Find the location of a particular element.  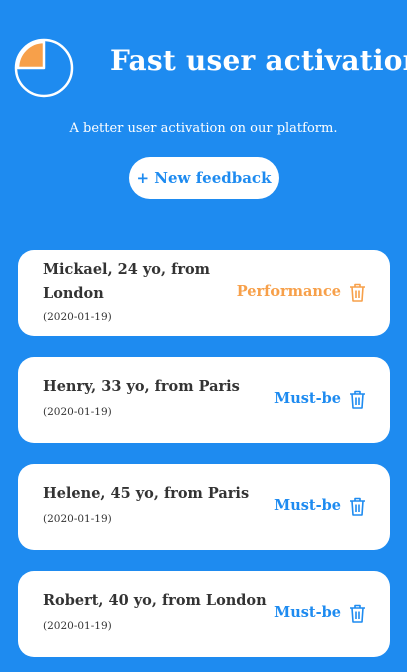

page-title: Fast user activation is located at coordinates (258, 60).